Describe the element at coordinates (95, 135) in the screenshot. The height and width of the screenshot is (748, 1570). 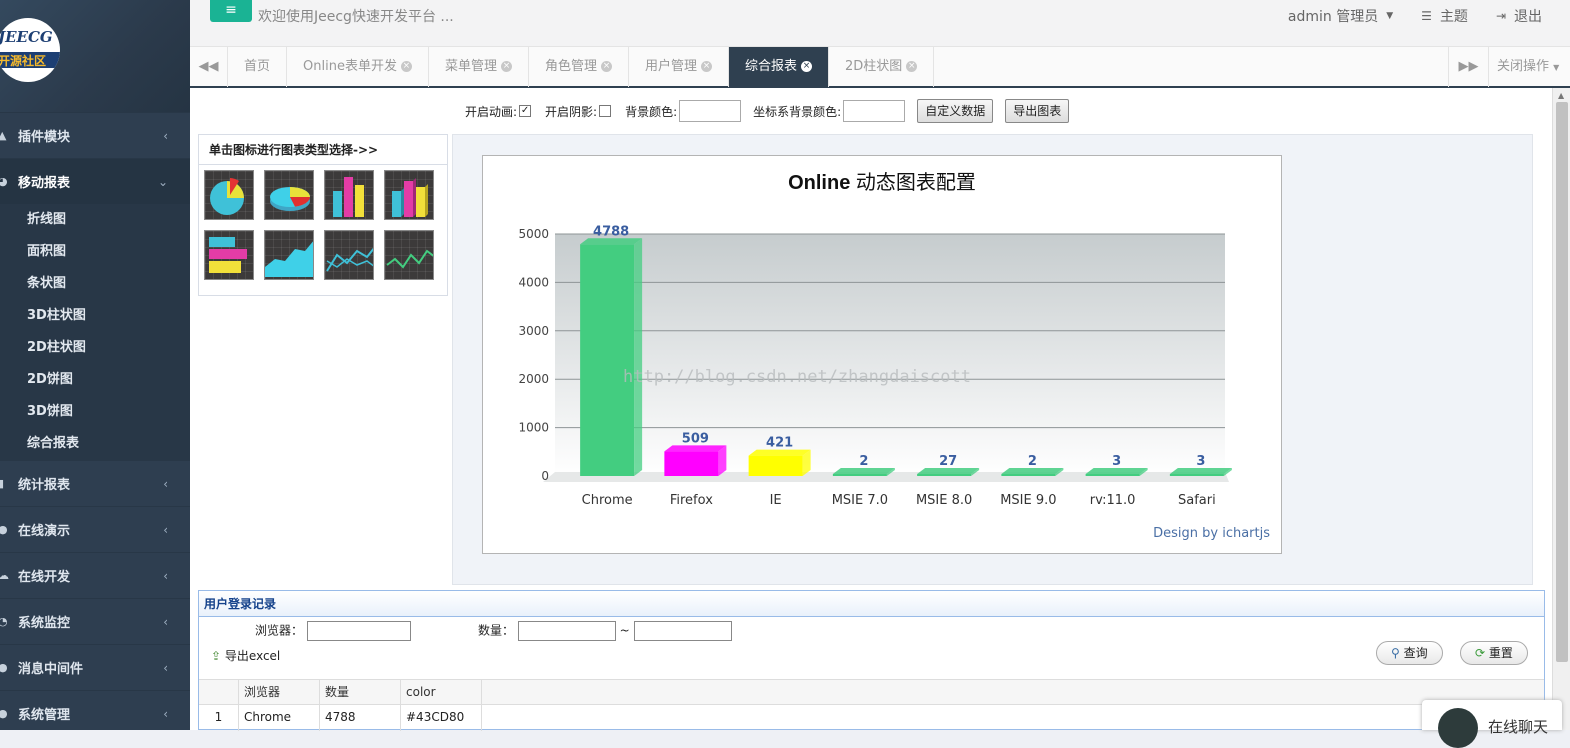
I see `sidebar-group-plugins: ▲ 插件模块 ‹` at that location.